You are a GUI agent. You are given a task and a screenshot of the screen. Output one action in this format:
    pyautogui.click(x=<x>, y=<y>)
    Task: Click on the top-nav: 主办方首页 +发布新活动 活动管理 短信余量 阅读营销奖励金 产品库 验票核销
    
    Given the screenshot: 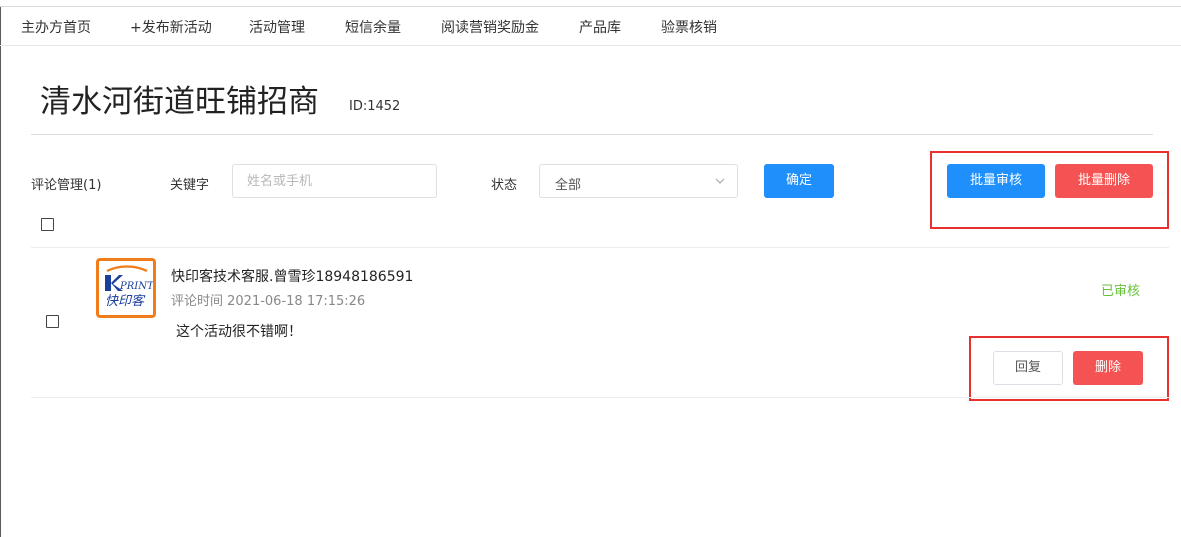 What is the action you would take?
    pyautogui.click(x=590, y=26)
    